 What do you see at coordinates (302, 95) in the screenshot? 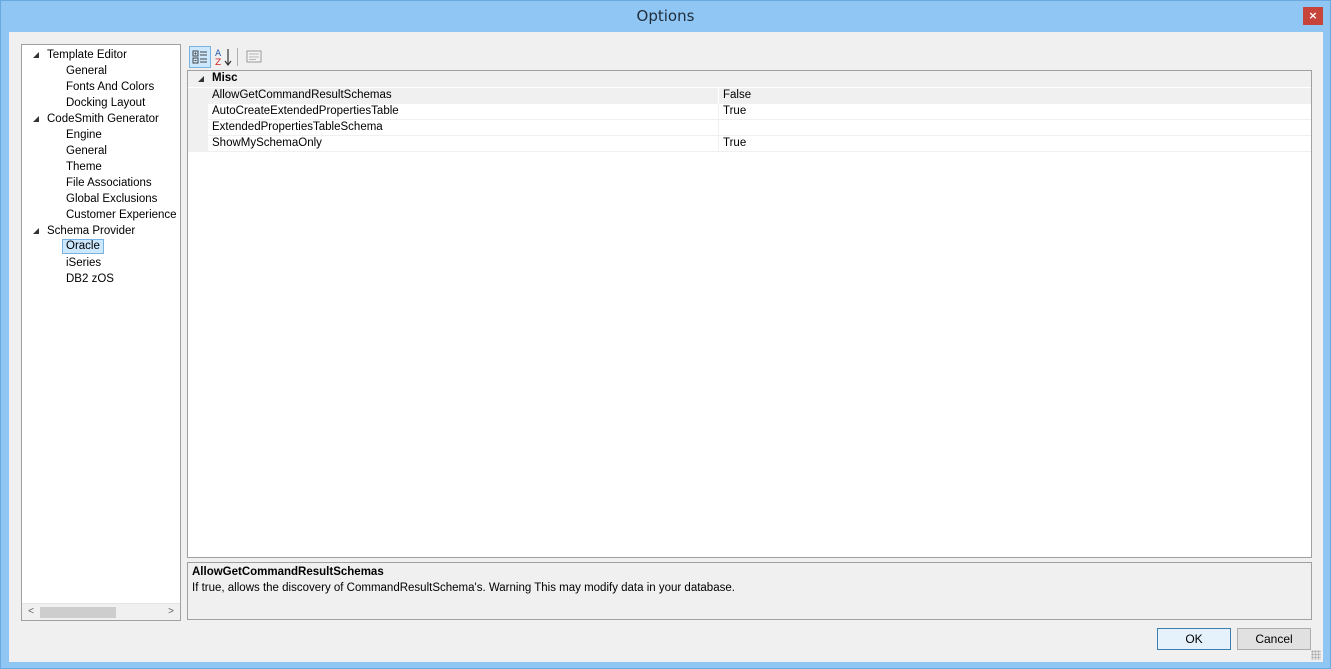
I see `property-name: AllowGetCommandResultSchemas` at bounding box center [302, 95].